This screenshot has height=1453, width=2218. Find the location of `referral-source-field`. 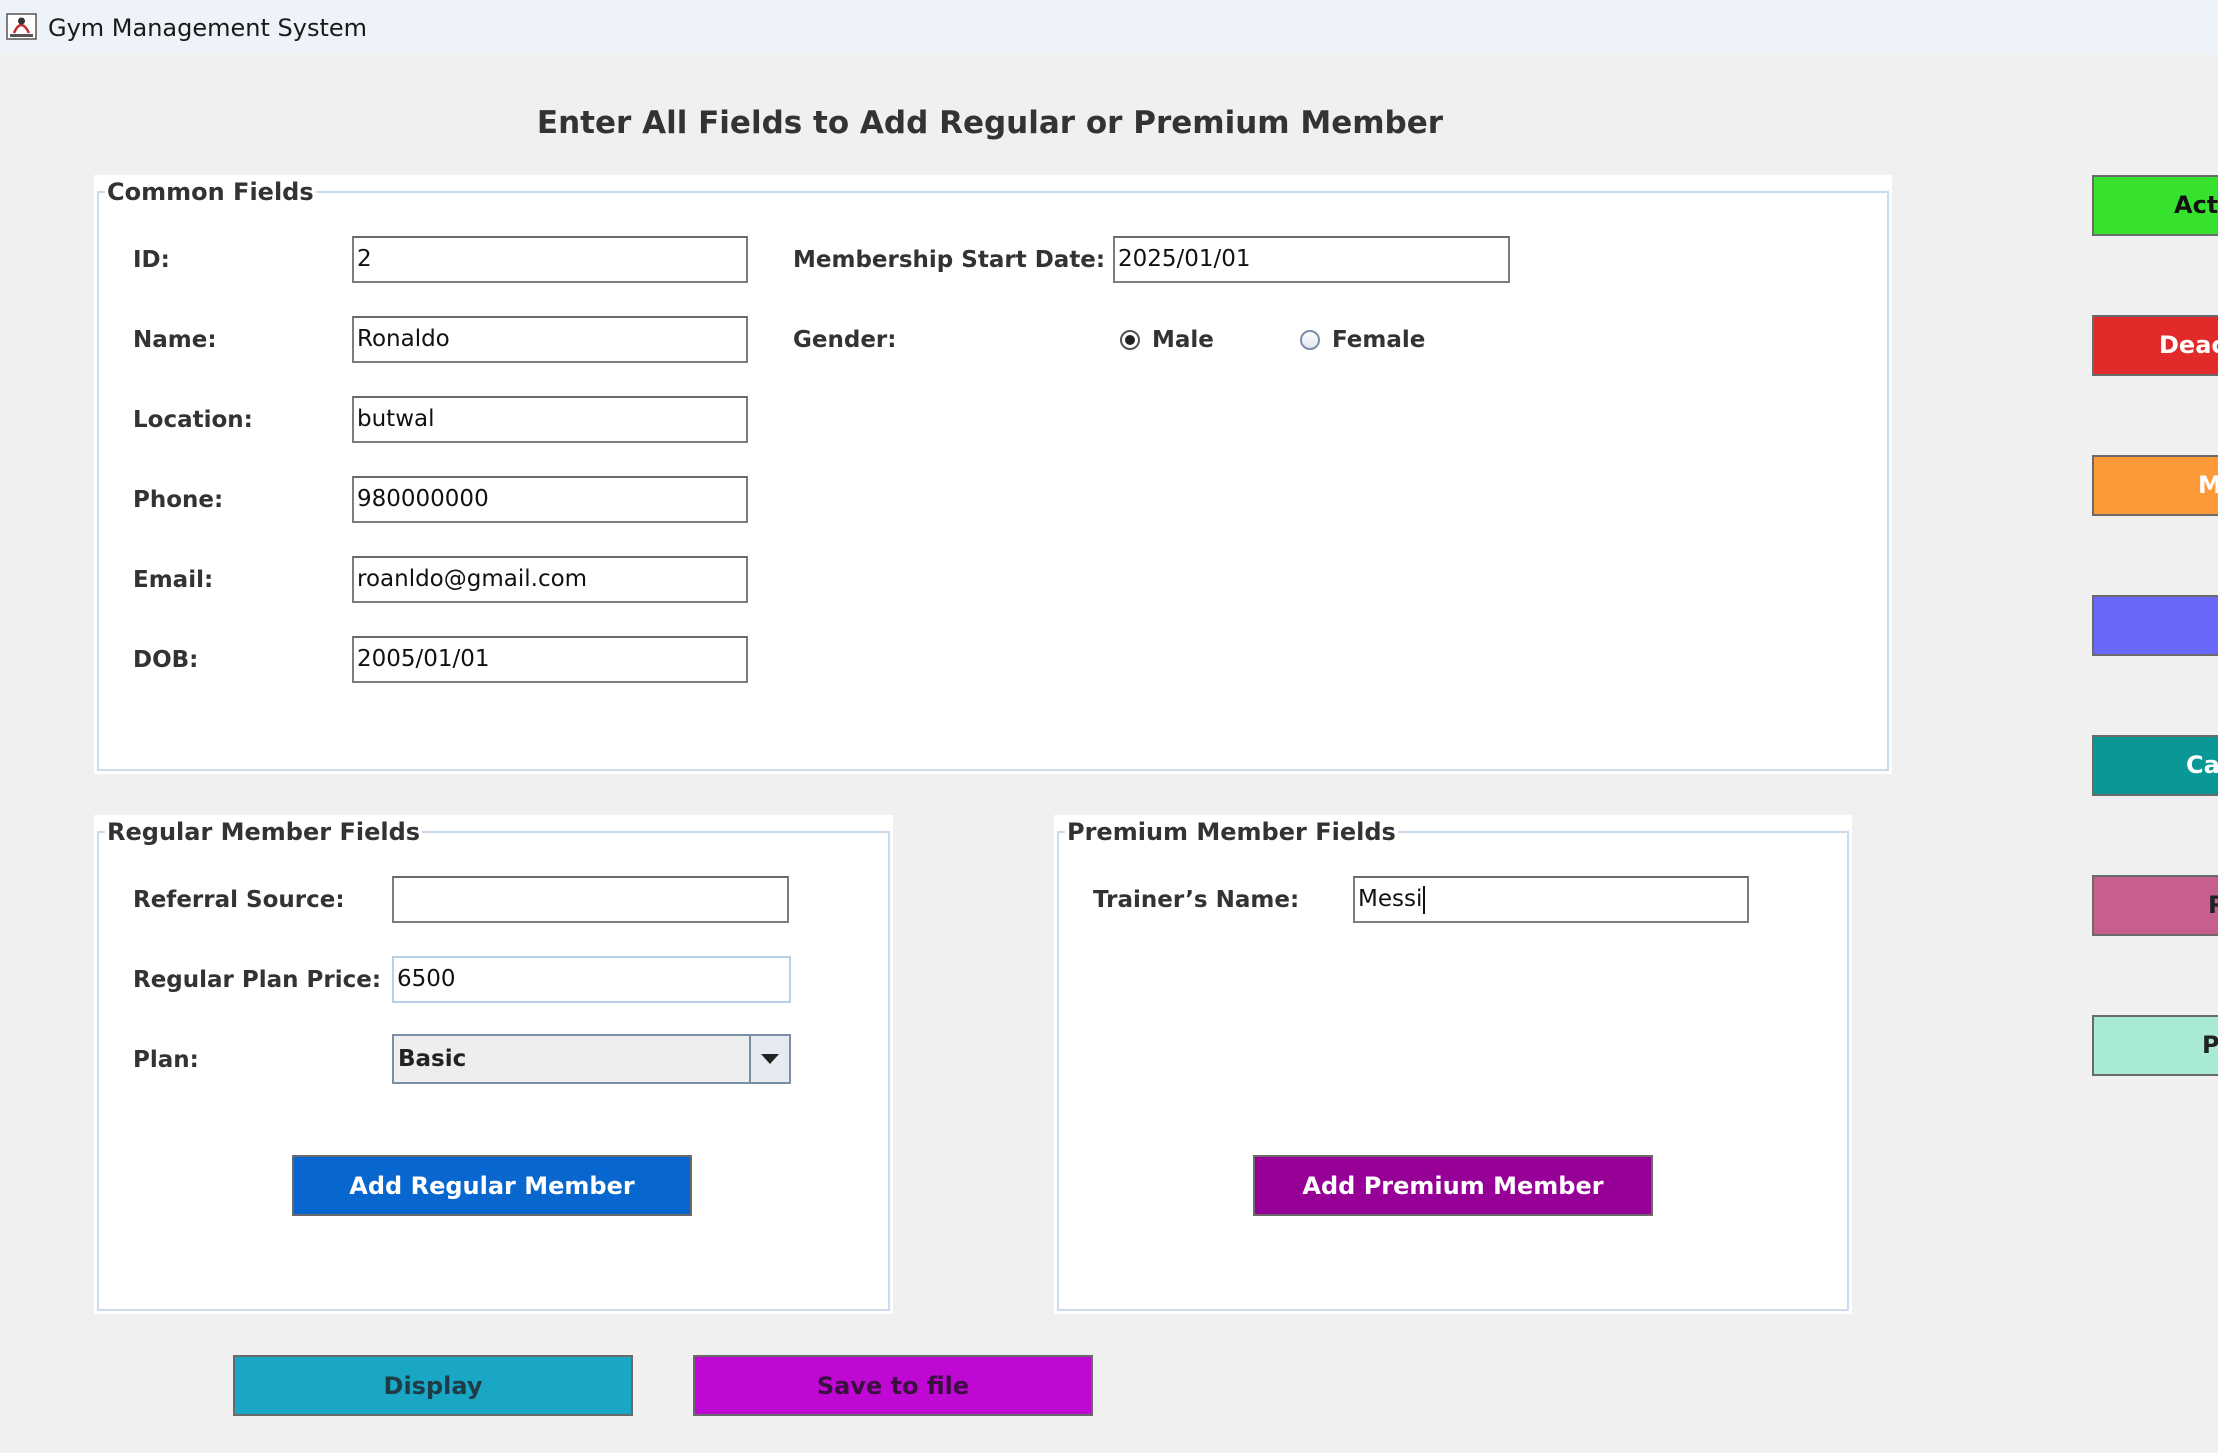

referral-source-field is located at coordinates (590, 899).